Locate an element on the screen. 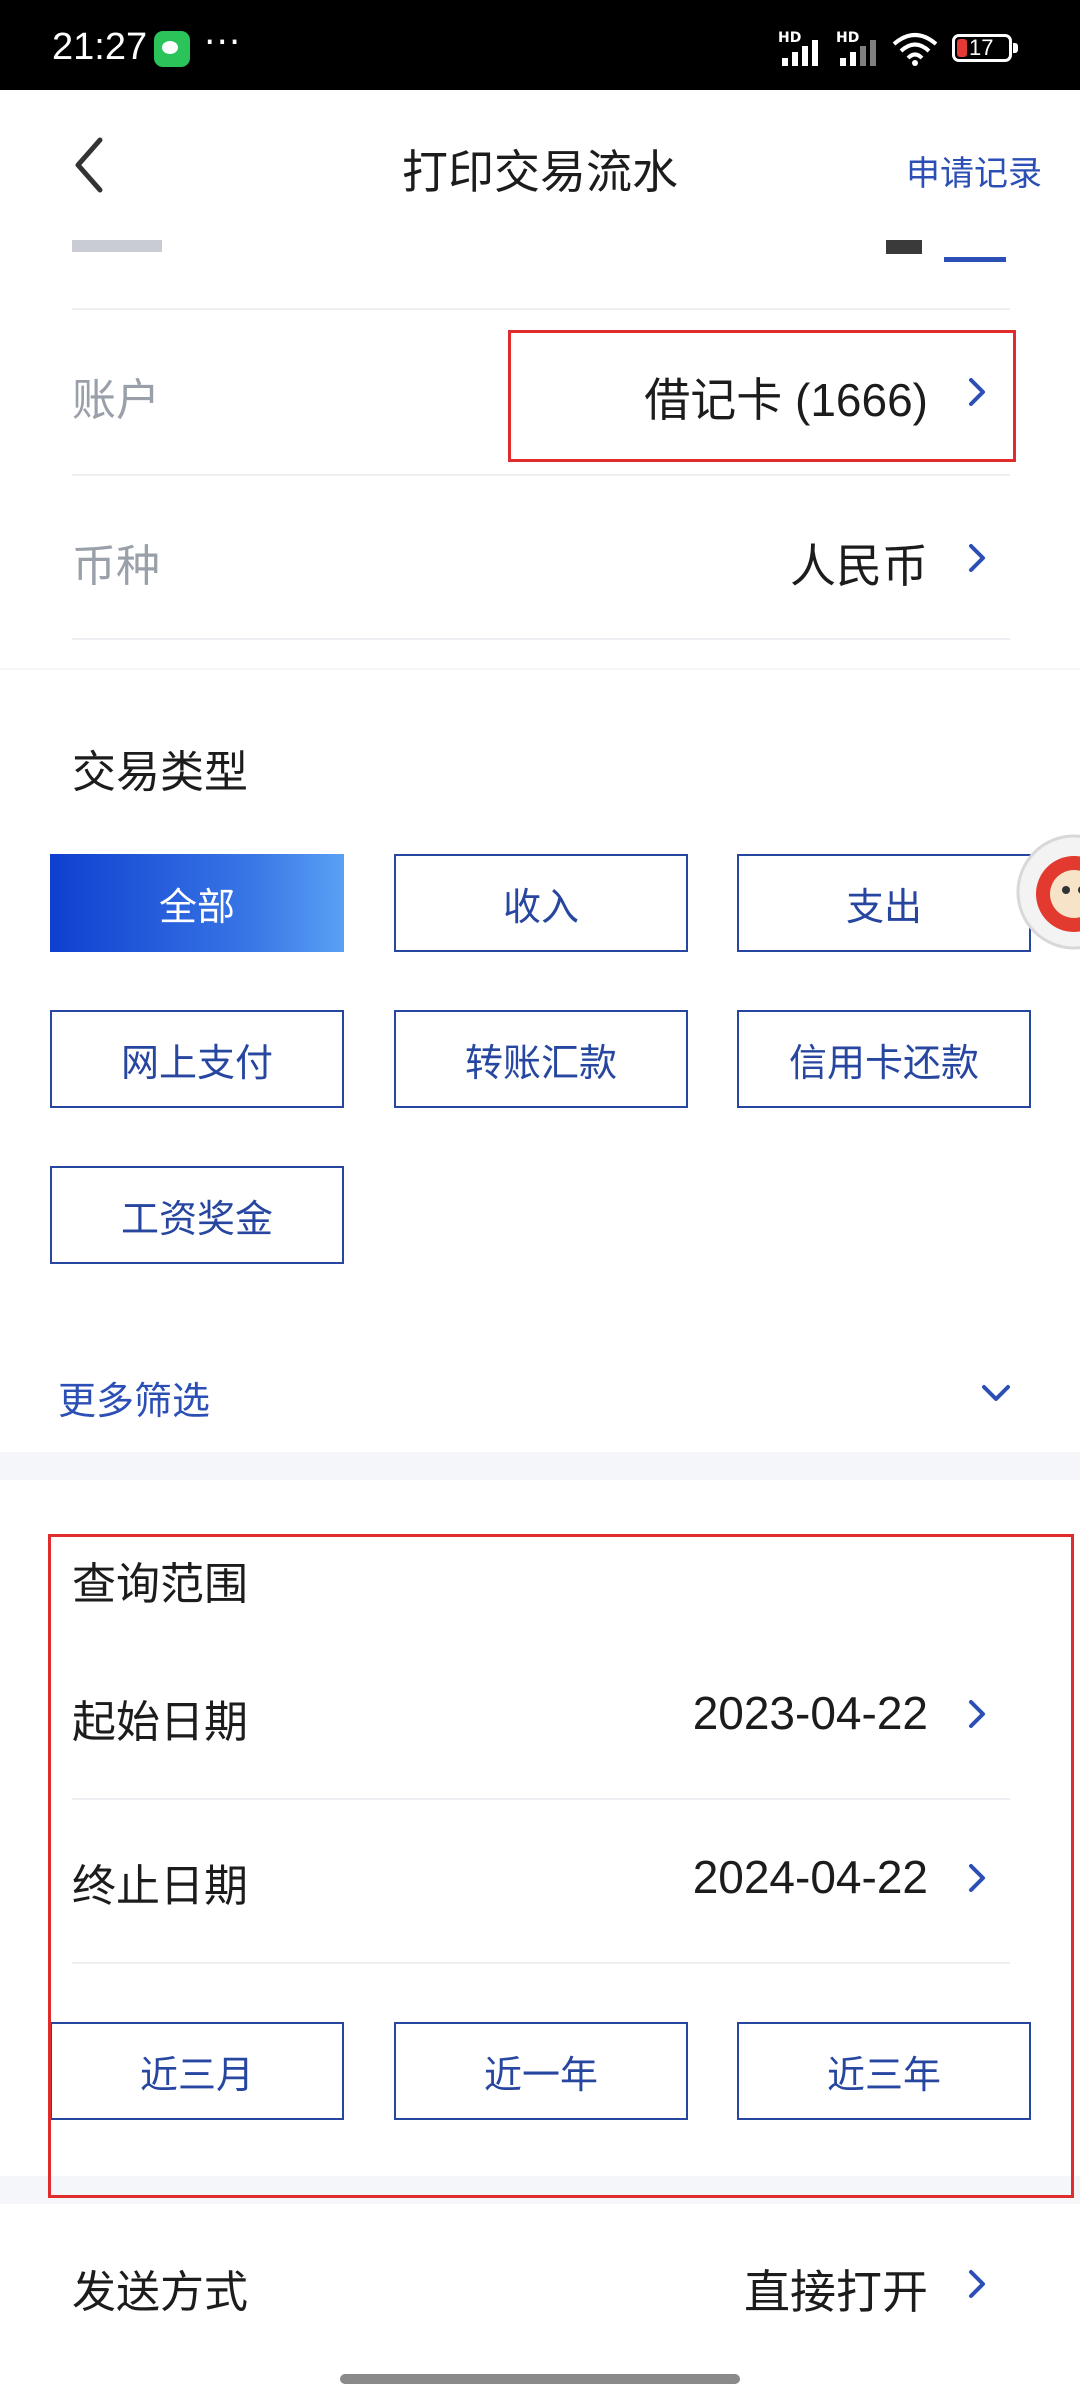  wechat-icon is located at coordinates (172, 49).